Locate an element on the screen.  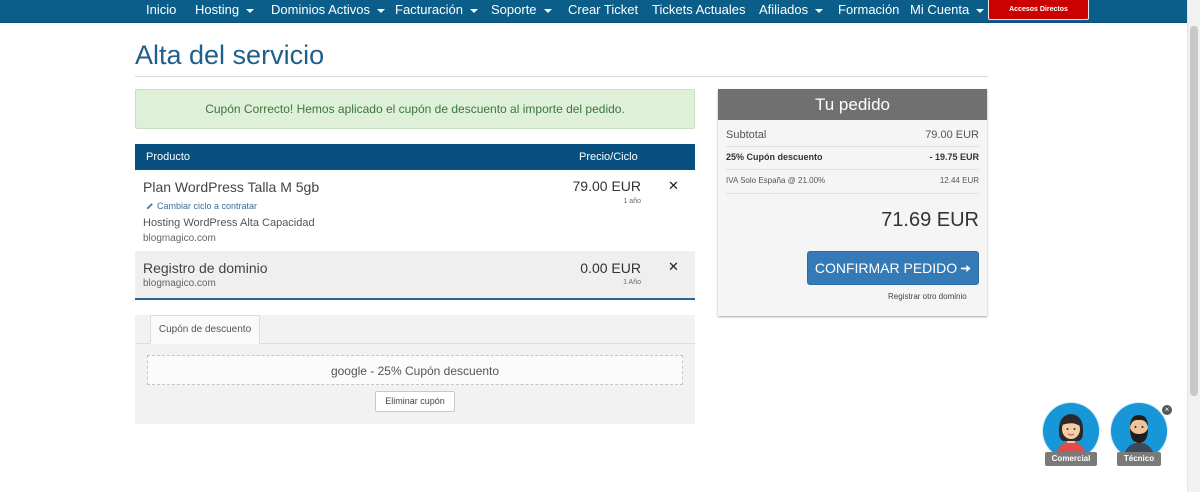
nav-item-inicio: Inicio is located at coordinates (161, 10).